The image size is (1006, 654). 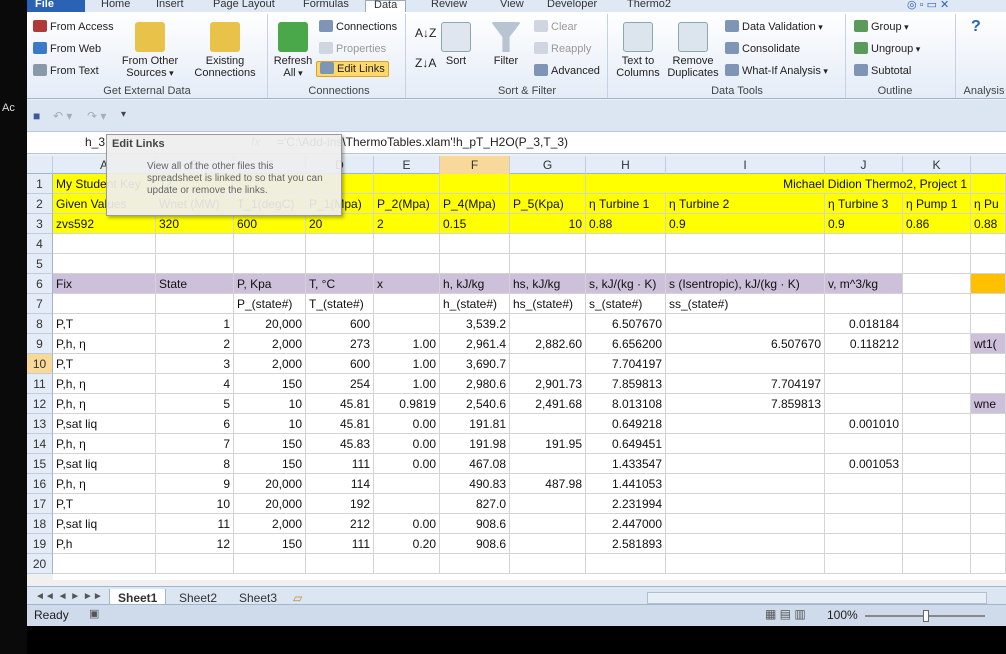 What do you see at coordinates (626, 384) in the screenshot?
I see `cell: 7.859813` at bounding box center [626, 384].